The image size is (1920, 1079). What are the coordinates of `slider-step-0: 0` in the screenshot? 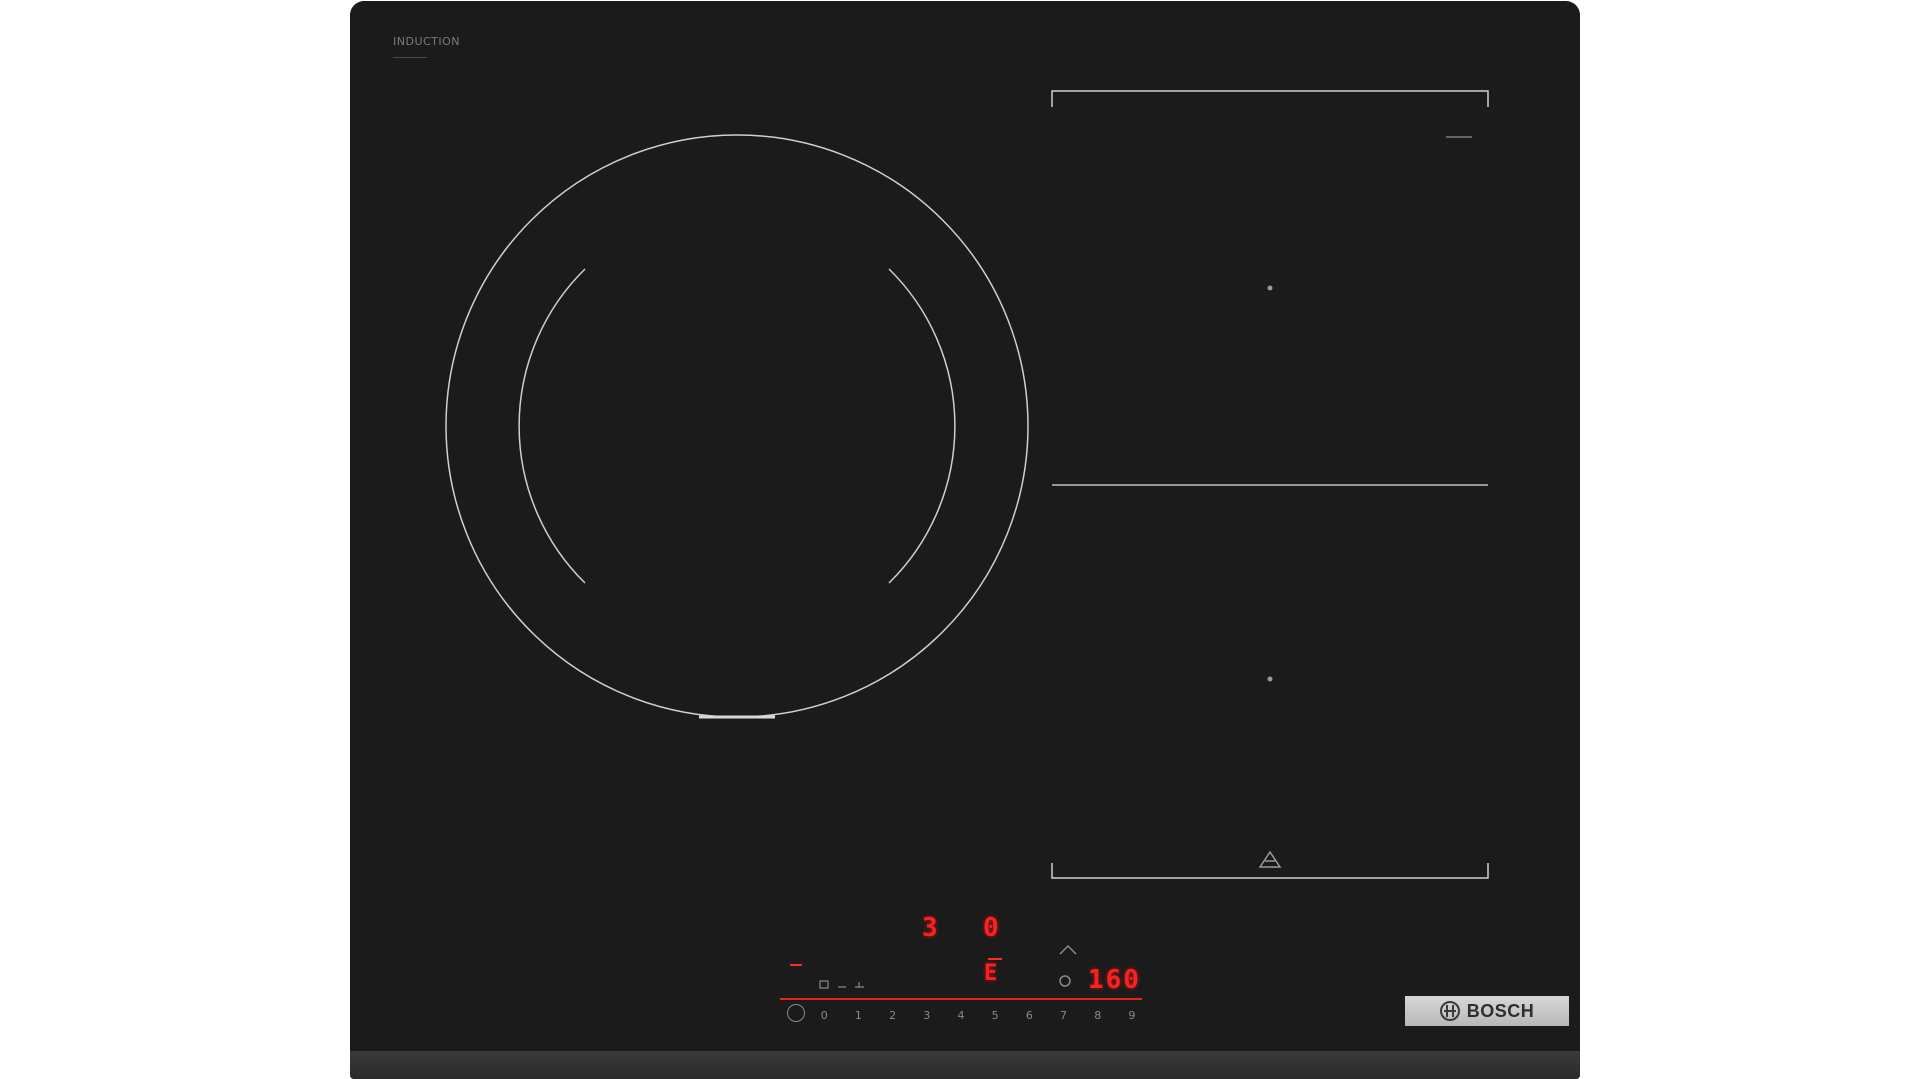 It's located at (824, 1015).